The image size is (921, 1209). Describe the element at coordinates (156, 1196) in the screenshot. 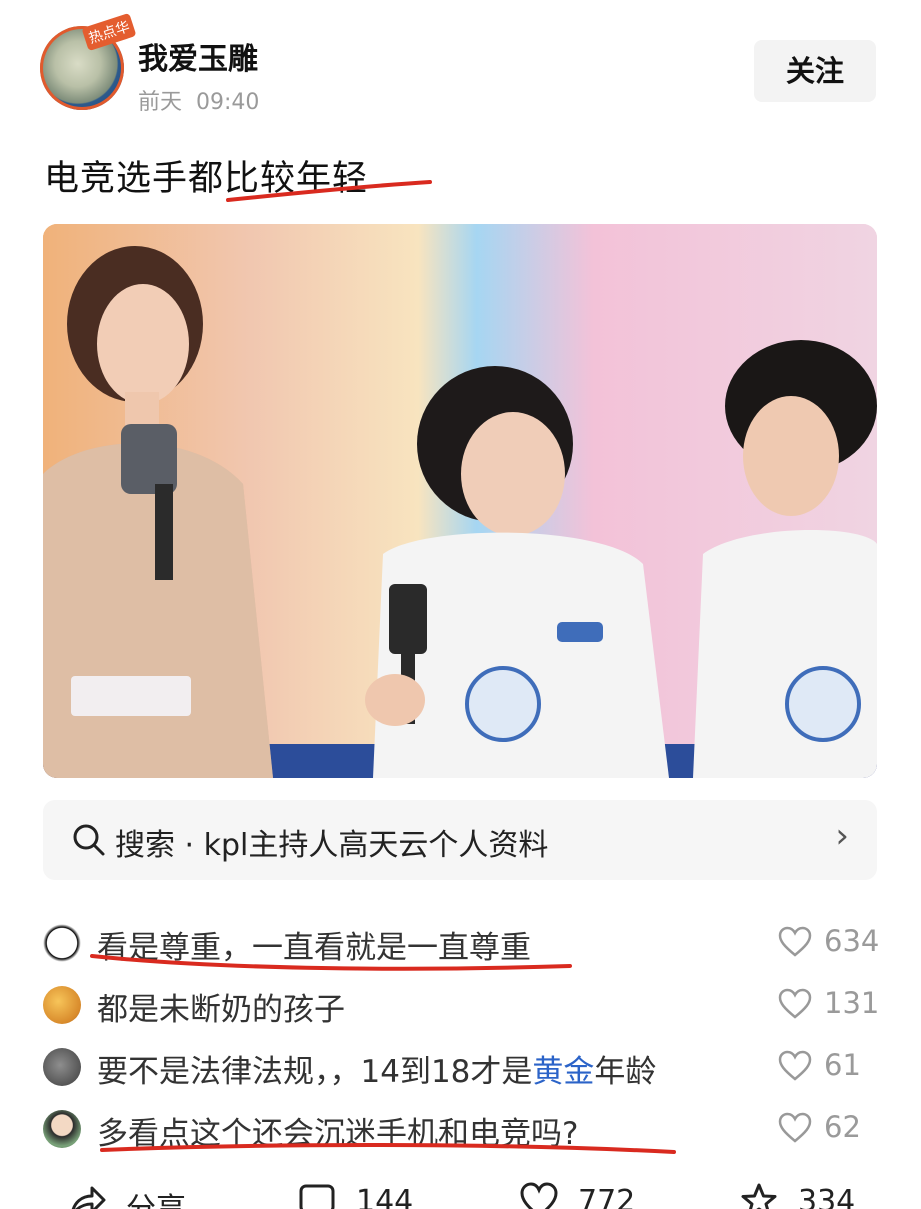

I see `share-label: 分享` at that location.